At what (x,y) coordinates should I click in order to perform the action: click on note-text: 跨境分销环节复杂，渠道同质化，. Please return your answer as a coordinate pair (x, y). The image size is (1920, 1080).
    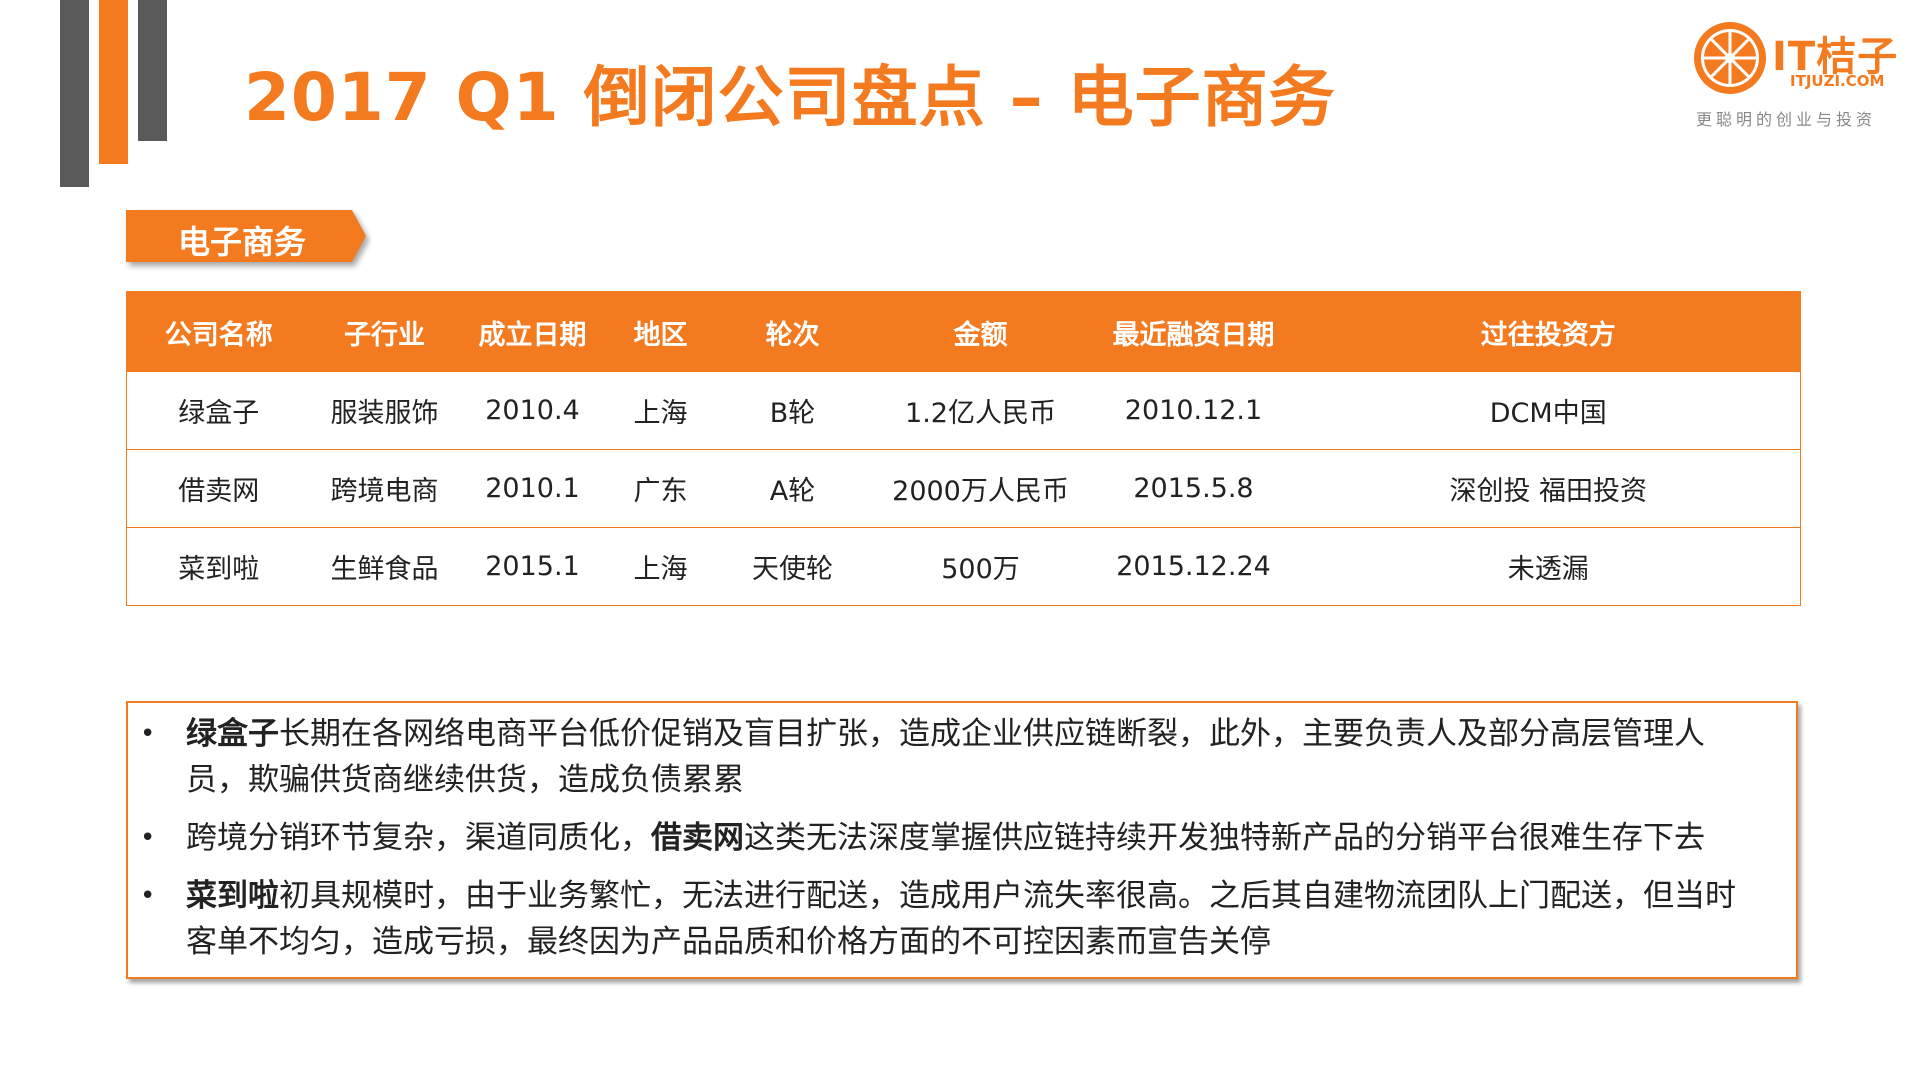
    Looking at the image, I should click on (418, 838).